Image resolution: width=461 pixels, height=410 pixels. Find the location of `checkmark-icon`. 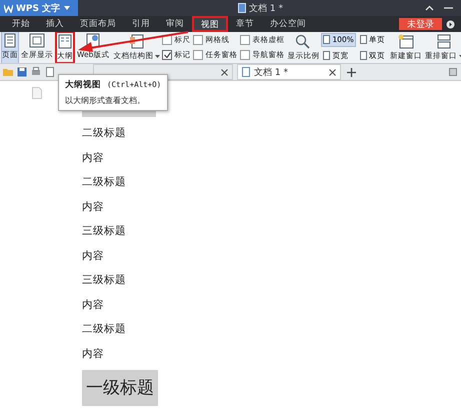

checkmark-icon is located at coordinates (167, 55).